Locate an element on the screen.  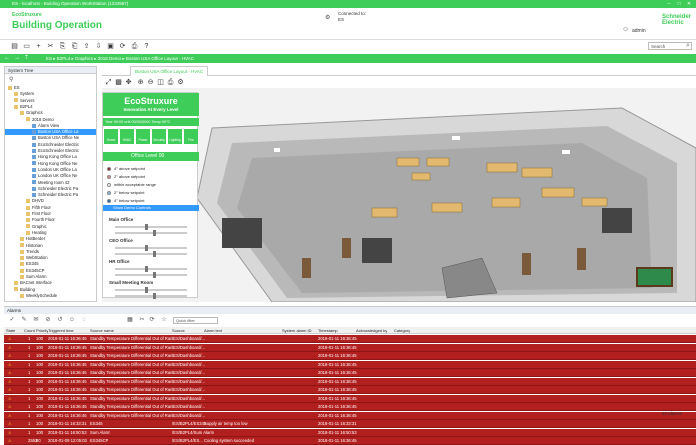
nav-fire-button: Fire is located at coordinates (191, 136).